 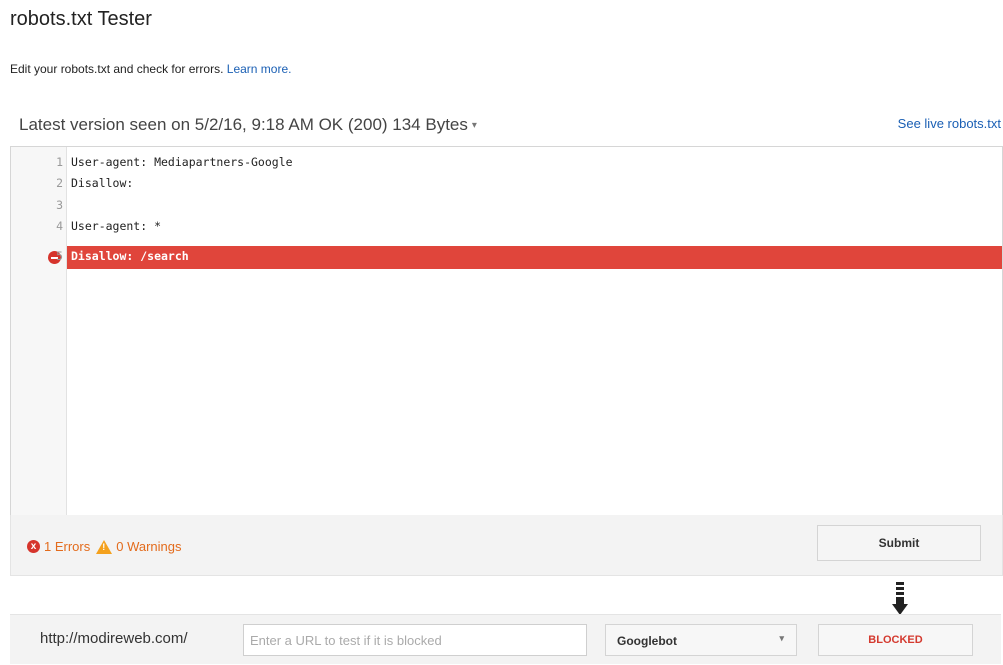 I want to click on warnings-count: 0 Warnings, so click(x=149, y=547).